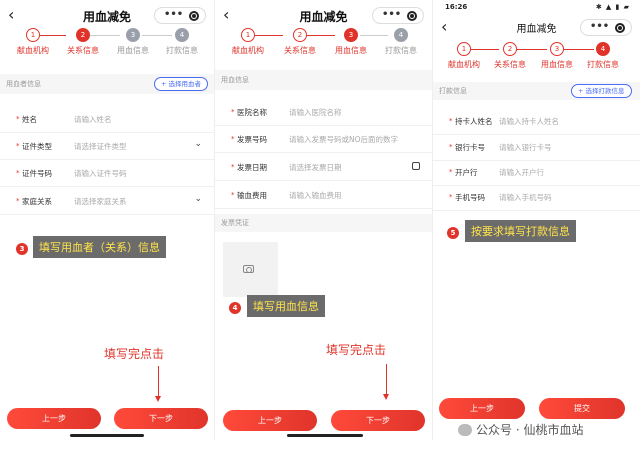 The height and width of the screenshot is (455, 640). Describe the element at coordinates (456, 7) in the screenshot. I see `status-time: 16:26` at that location.